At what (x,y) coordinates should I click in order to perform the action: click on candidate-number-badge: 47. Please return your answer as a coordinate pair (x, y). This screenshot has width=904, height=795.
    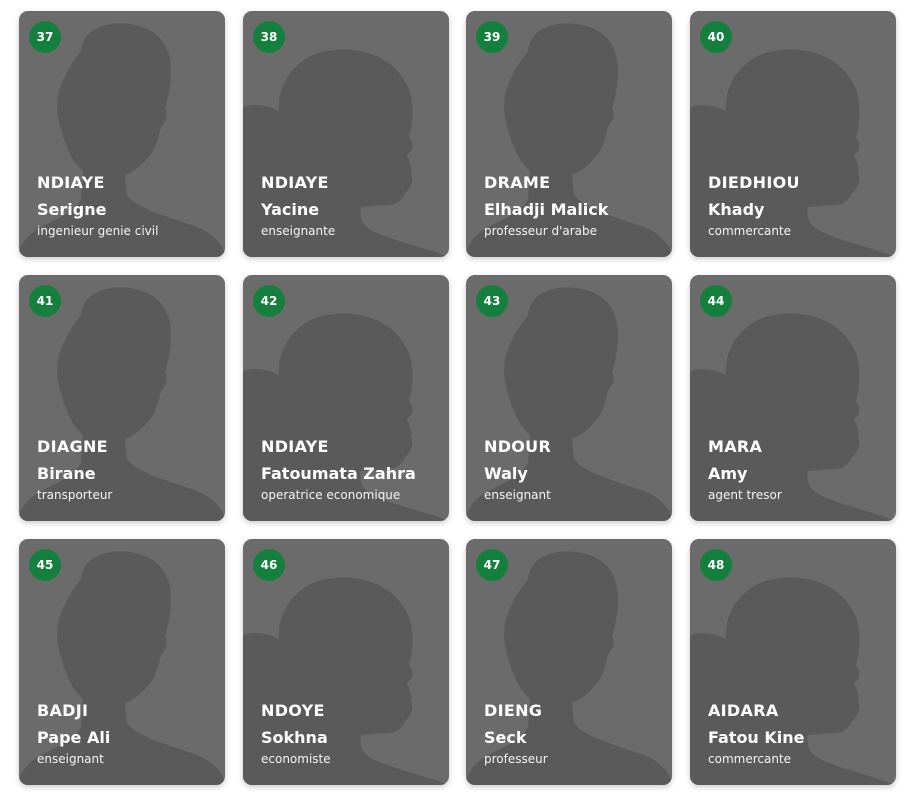
    Looking at the image, I should click on (492, 565).